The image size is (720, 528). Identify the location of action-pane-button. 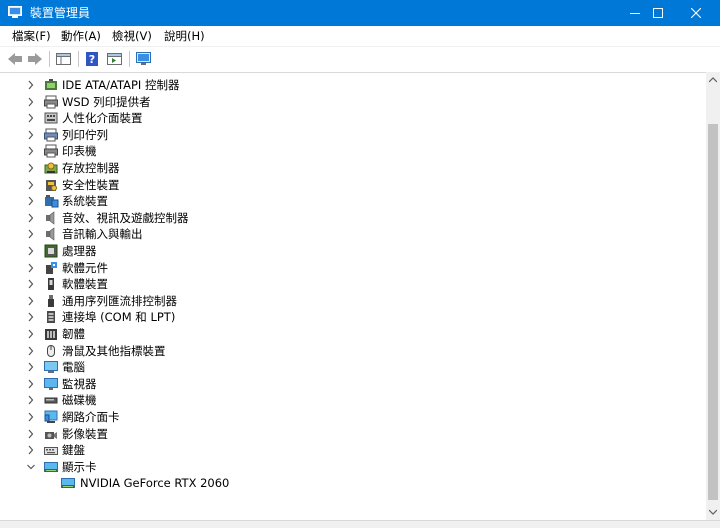
(115, 59).